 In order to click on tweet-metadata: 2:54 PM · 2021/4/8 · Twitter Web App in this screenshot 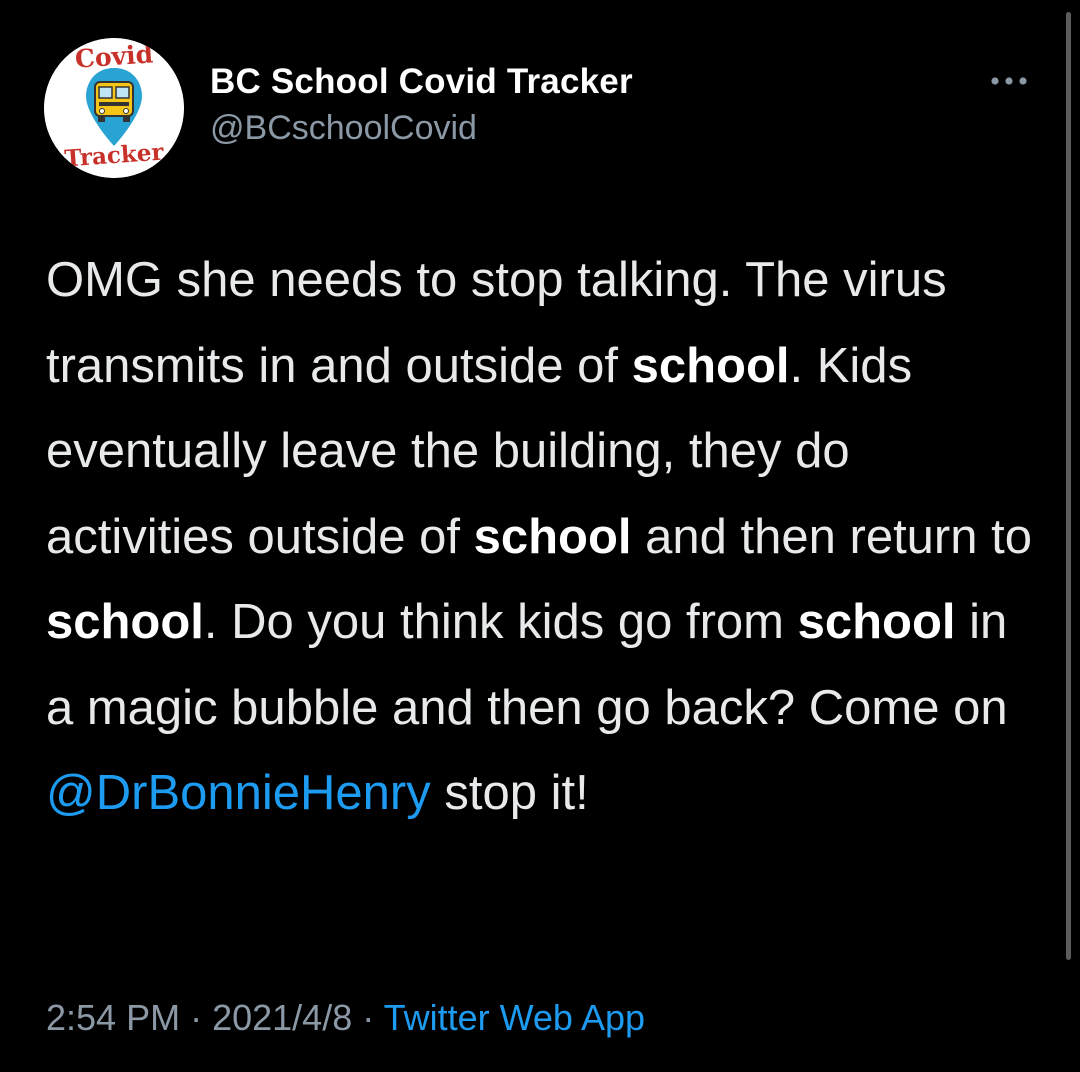, I will do `click(345, 1018)`.